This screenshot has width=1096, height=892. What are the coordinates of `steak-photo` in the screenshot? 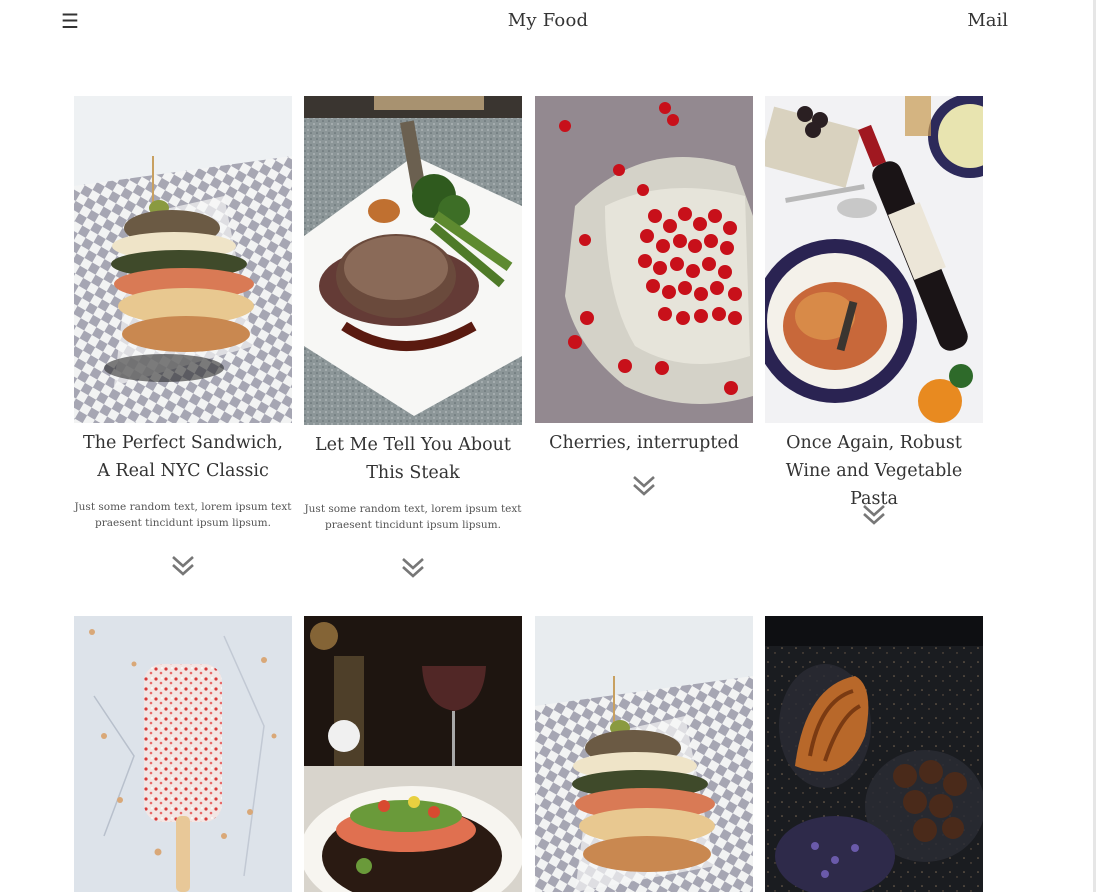 It's located at (413, 260).